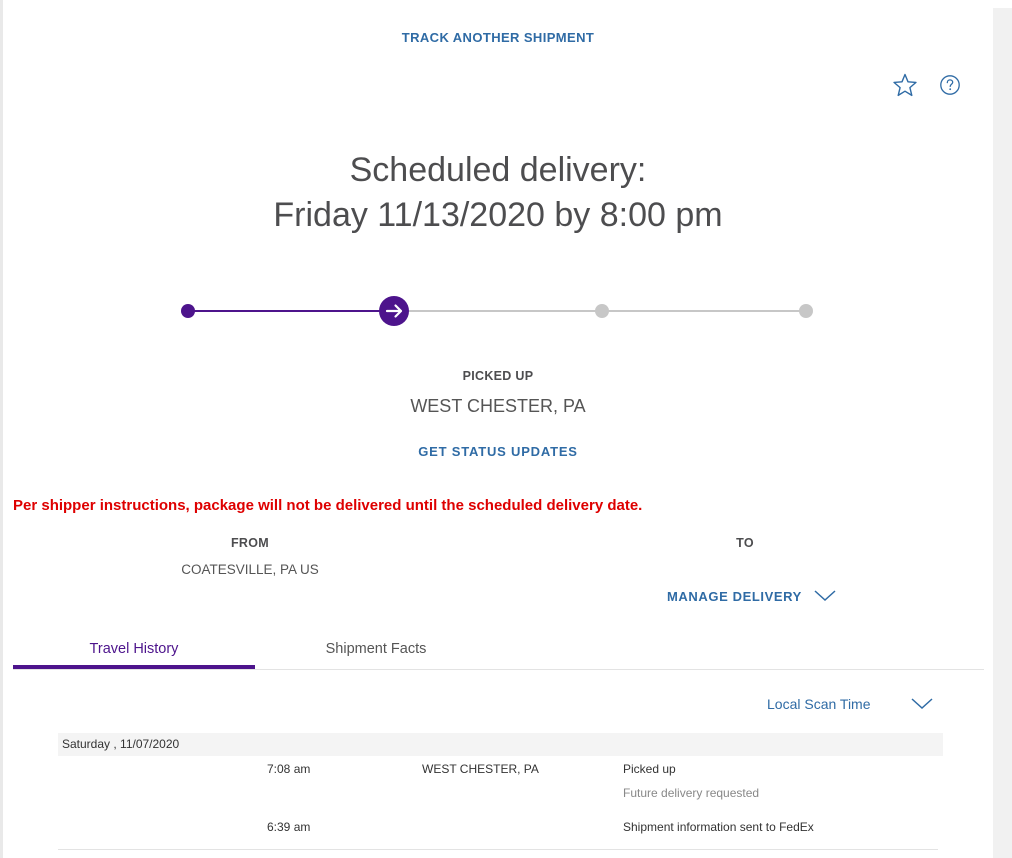 The image size is (1012, 858). I want to click on scheduled-delivery-date: Friday 11/13/2020 by 8:00 pm, so click(498, 215).